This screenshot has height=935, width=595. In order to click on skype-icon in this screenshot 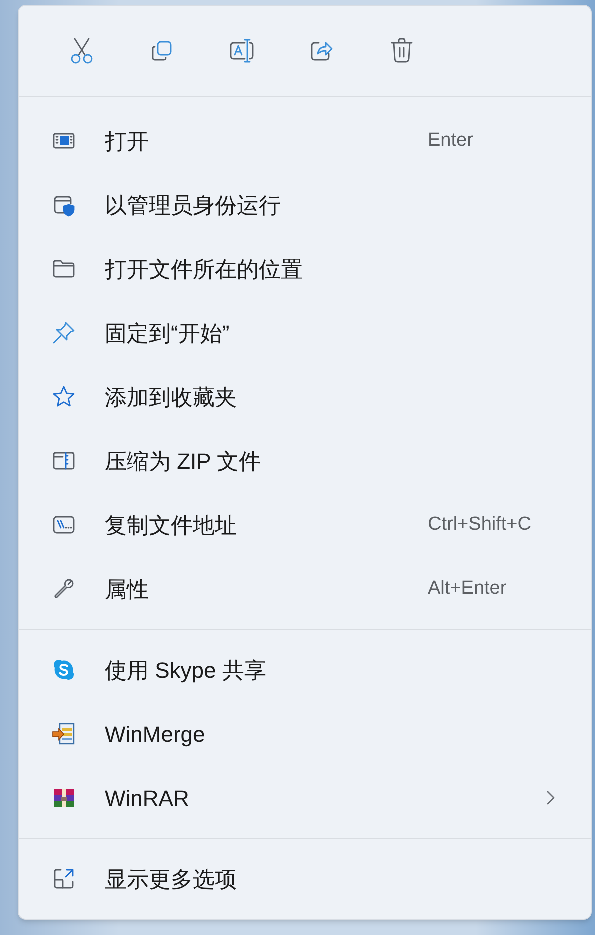, I will do `click(64, 670)`.